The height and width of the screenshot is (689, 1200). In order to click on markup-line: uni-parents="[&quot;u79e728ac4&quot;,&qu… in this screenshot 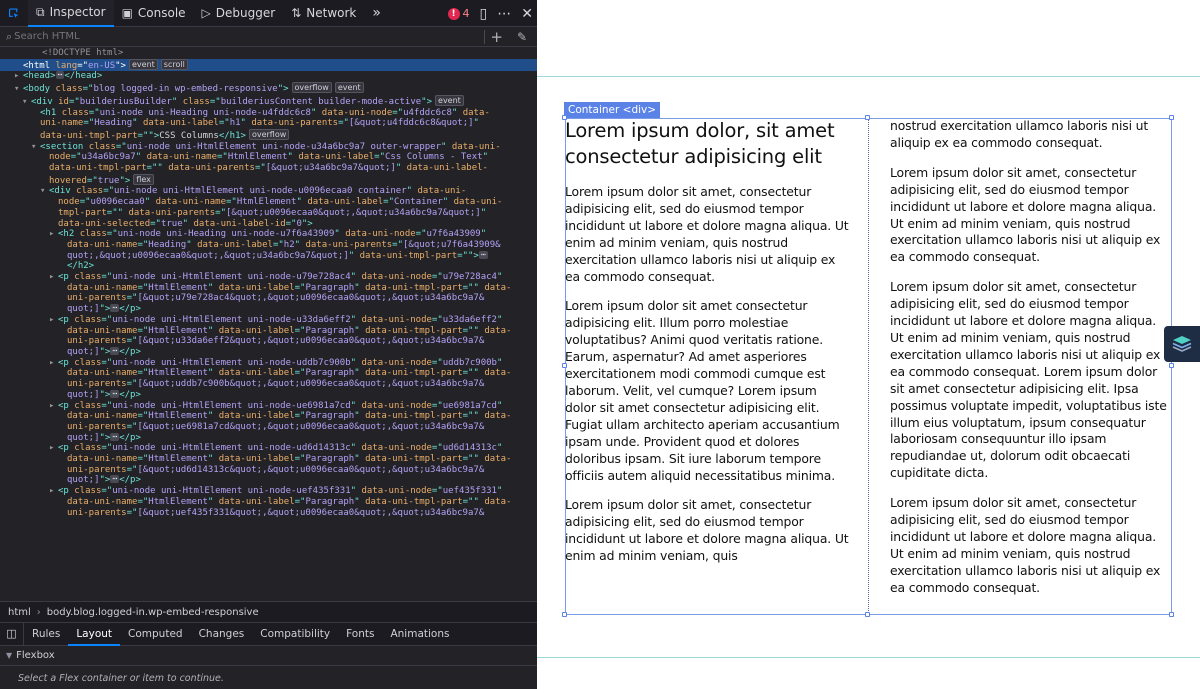, I will do `click(268, 298)`.